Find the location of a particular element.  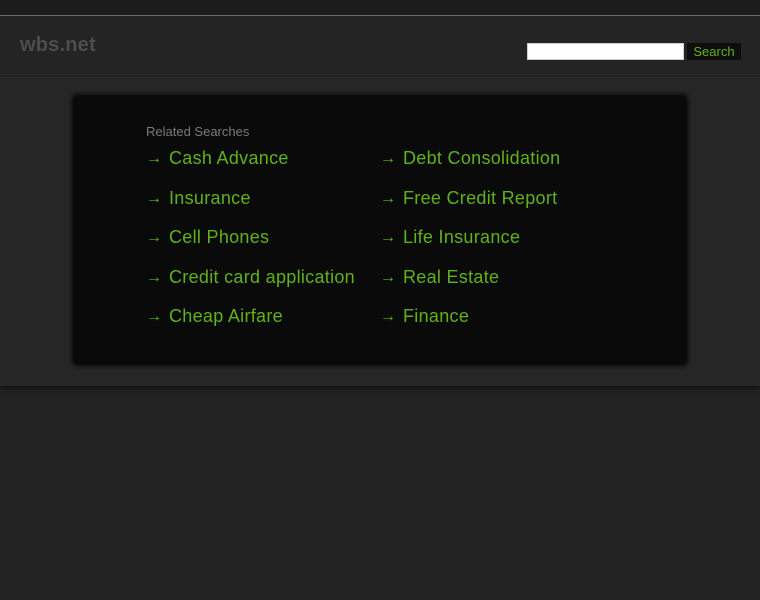

top-strip is located at coordinates (380, 8).